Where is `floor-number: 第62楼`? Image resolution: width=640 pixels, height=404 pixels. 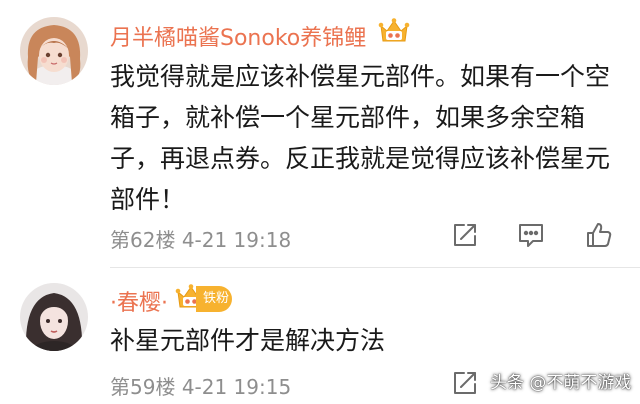
floor-number: 第62楼 is located at coordinates (143, 240).